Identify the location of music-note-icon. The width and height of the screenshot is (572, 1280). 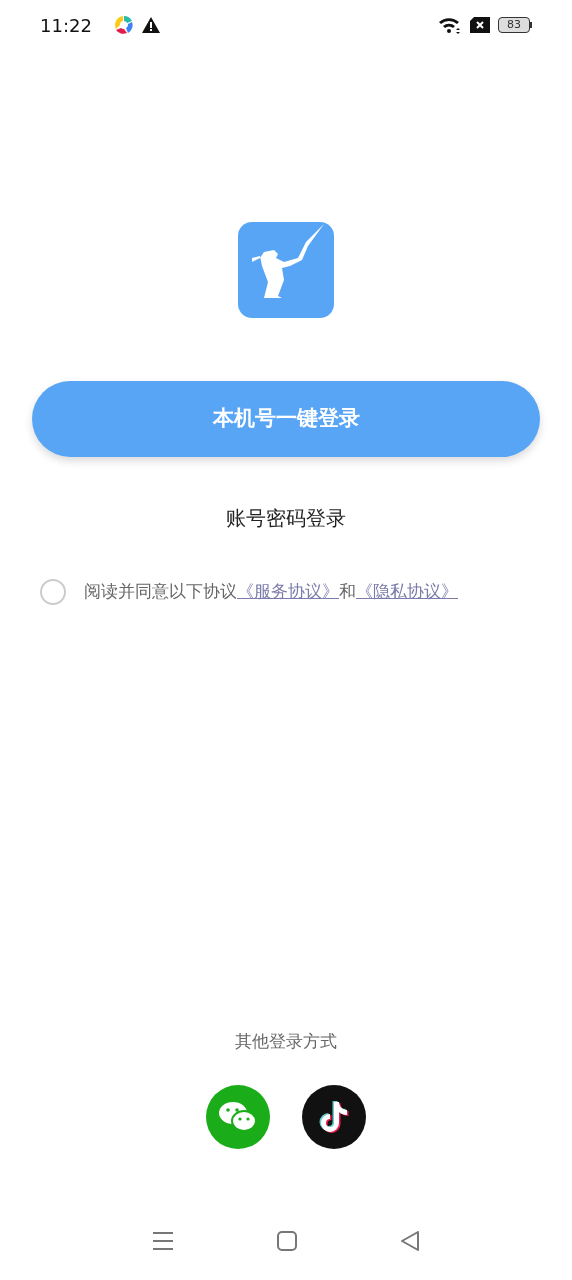
(334, 1116).